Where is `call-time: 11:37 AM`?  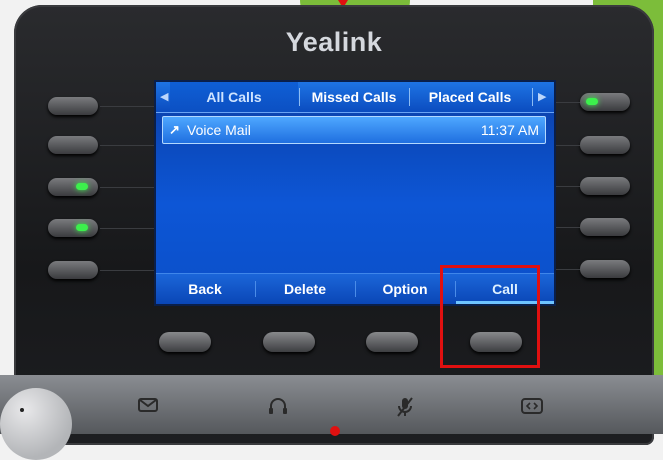 call-time: 11:37 AM is located at coordinates (509, 130).